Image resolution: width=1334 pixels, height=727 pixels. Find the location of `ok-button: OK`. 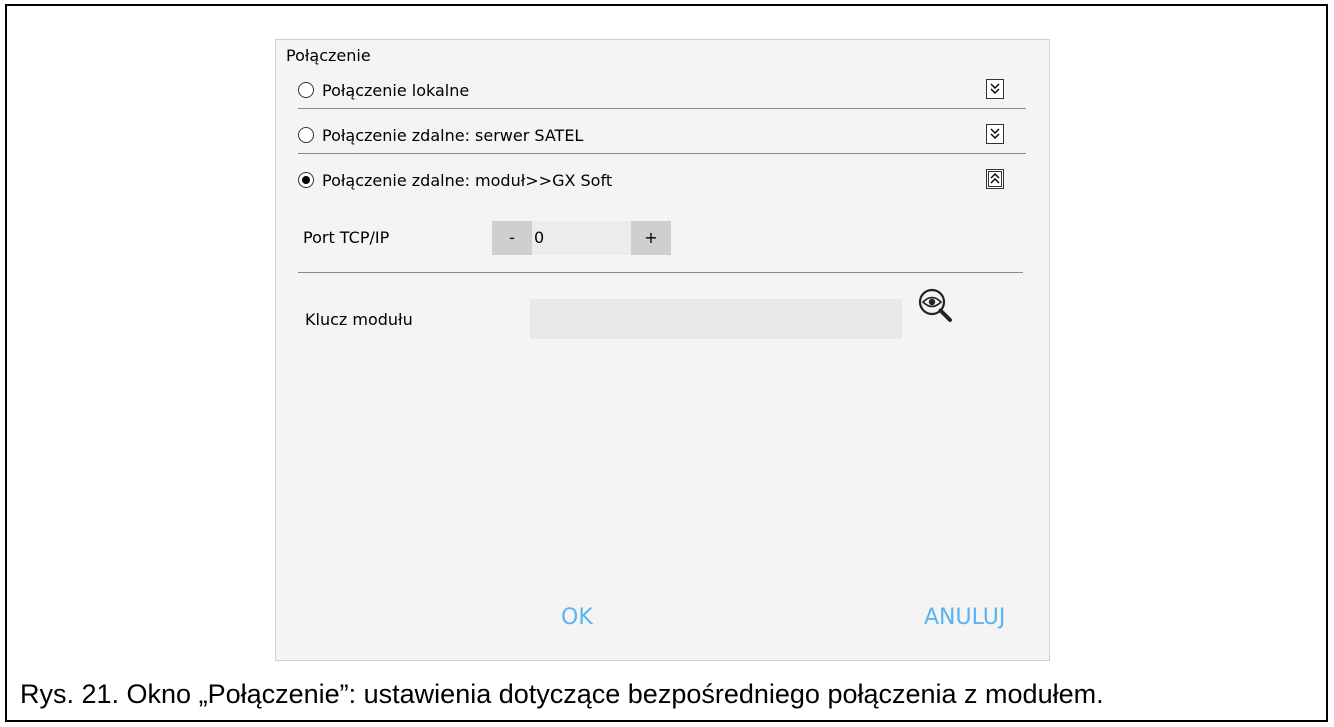

ok-button: OK is located at coordinates (577, 617).